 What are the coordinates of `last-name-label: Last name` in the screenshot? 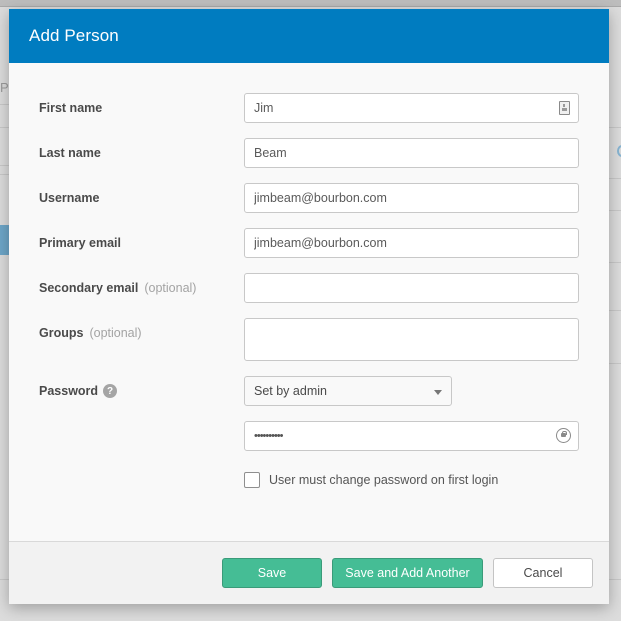 It's located at (70, 153).